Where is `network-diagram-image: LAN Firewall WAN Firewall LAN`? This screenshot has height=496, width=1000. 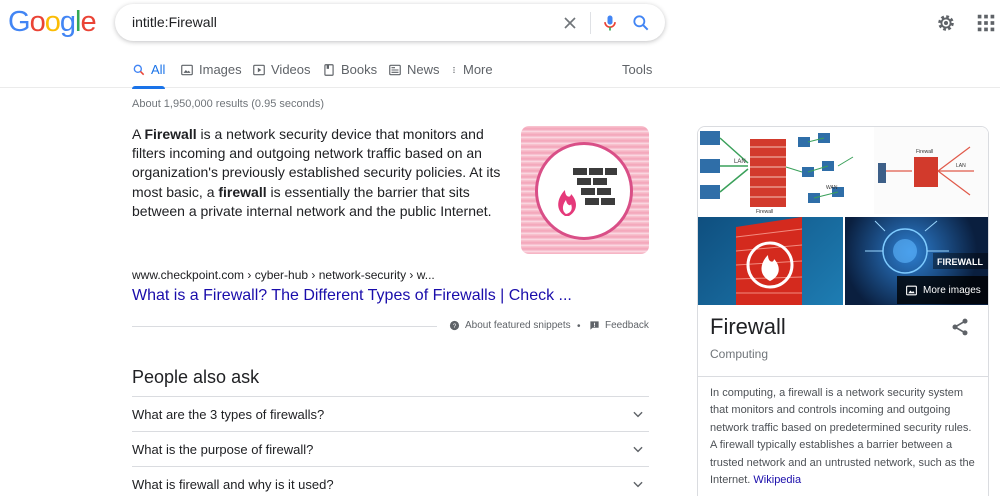 network-diagram-image: LAN Firewall WAN Firewall LAN is located at coordinates (844, 171).